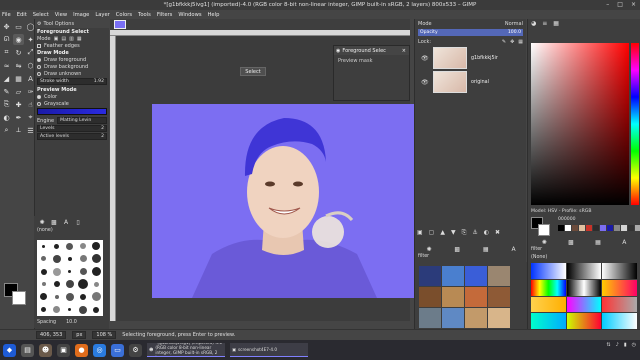  What do you see at coordinates (135, 350) in the screenshot?
I see `settings-app-icon: ⚙` at bounding box center [135, 350].